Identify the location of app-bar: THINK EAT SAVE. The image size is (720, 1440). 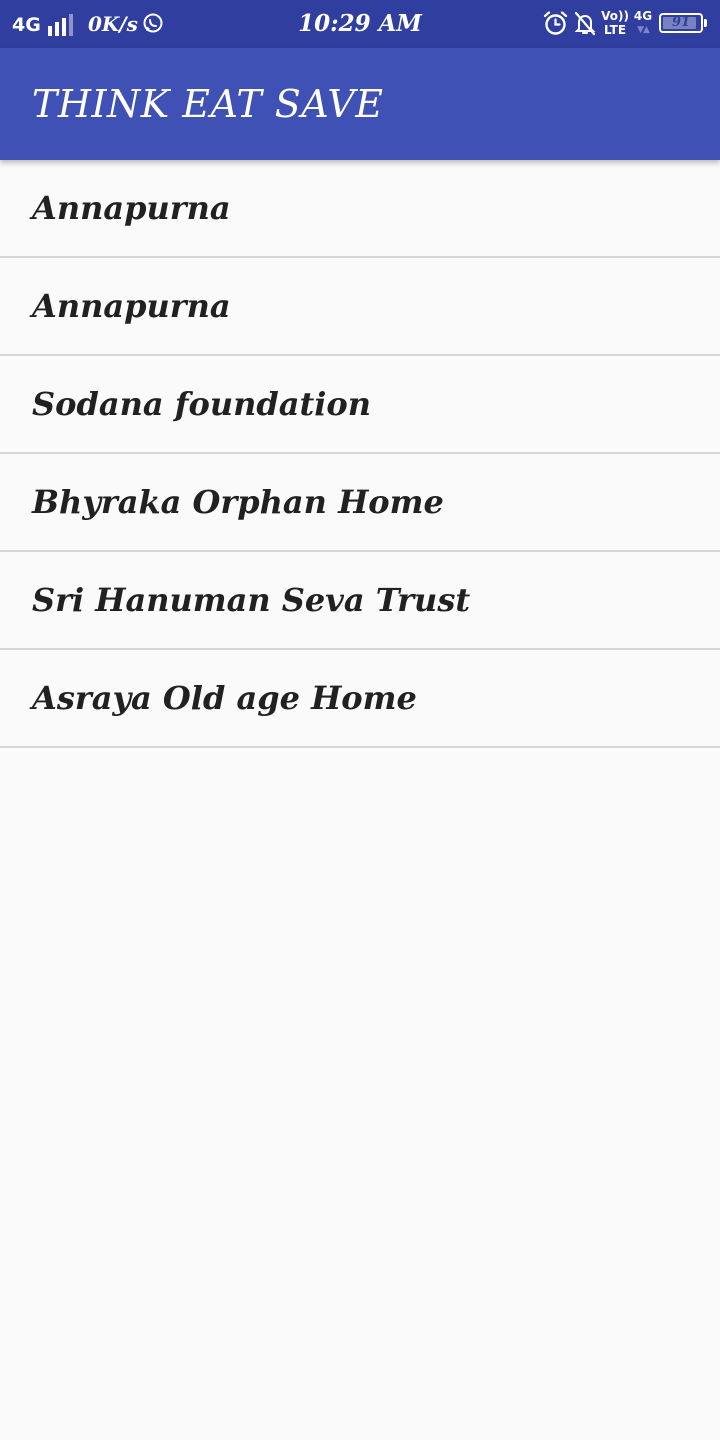
(360, 104).